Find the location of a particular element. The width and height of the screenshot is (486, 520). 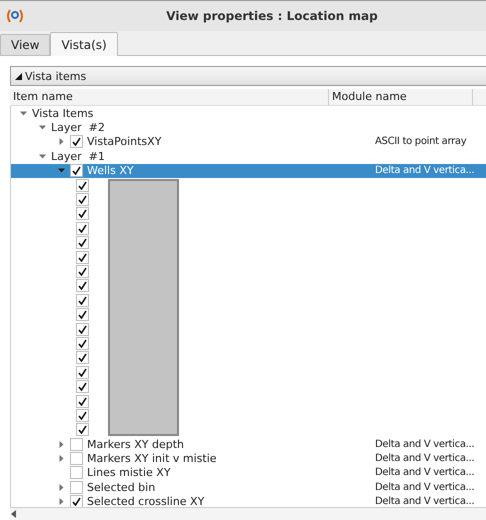

item-name: Markers XY depth is located at coordinates (135, 444).